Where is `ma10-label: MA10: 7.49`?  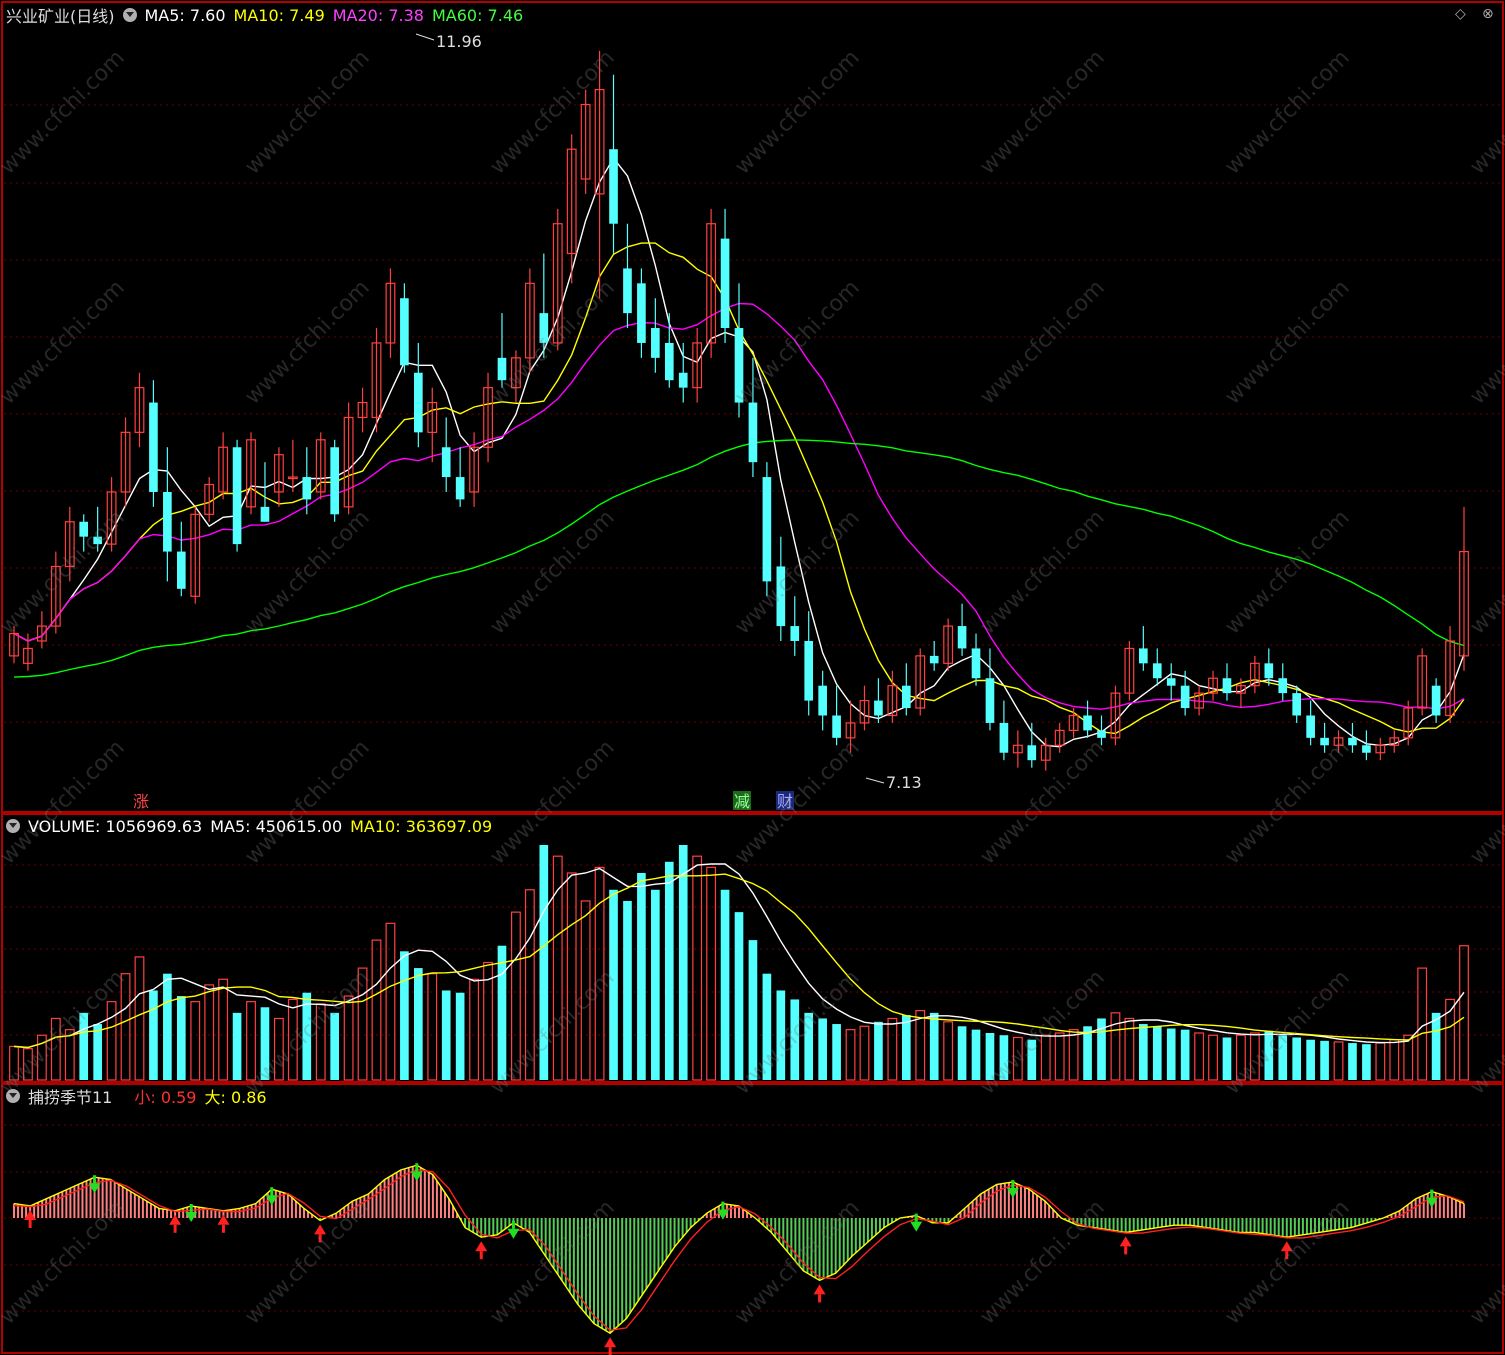 ma10-label: MA10: 7.49 is located at coordinates (279, 15).